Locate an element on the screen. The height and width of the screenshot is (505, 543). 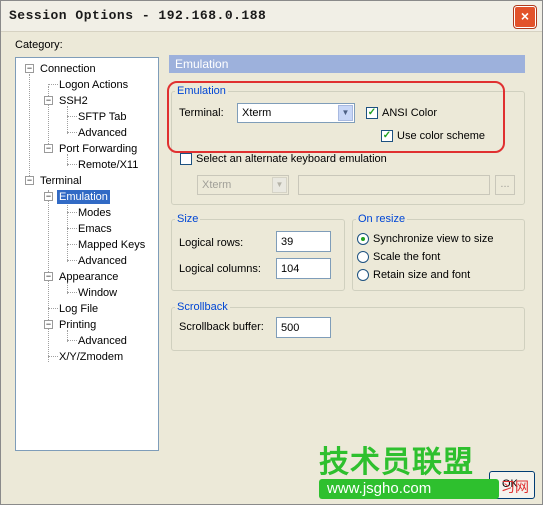
retain-size-radio is located at coordinates (363, 275).